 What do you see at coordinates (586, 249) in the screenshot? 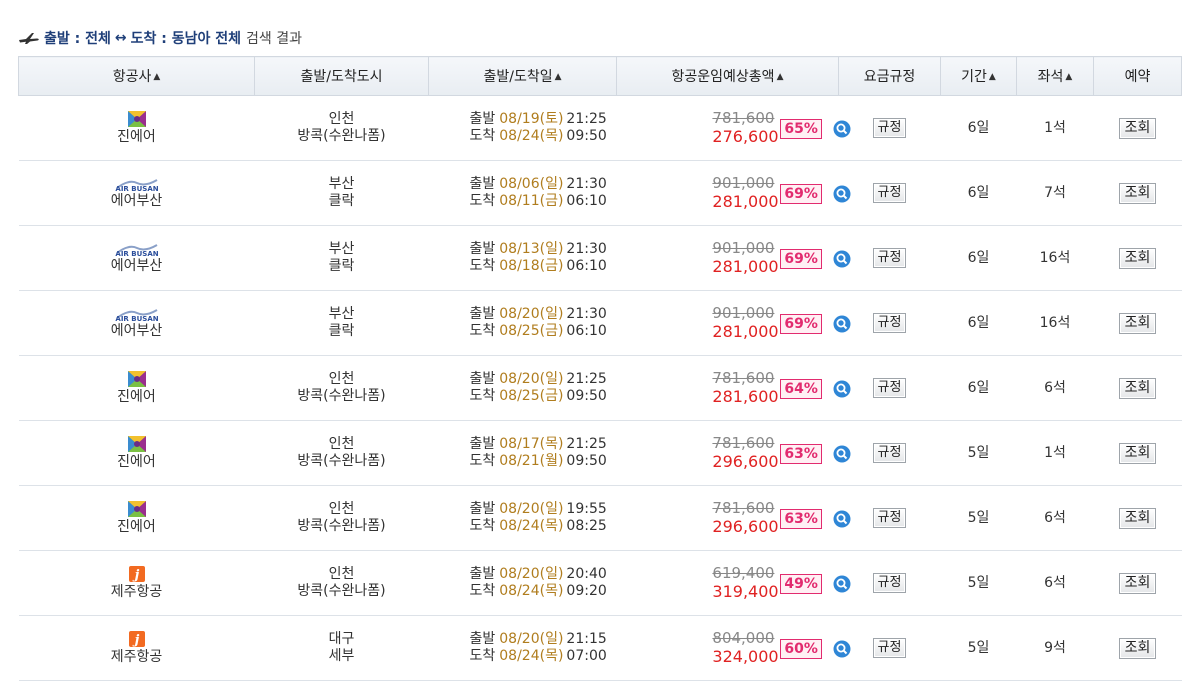
I see `departure-time: 21:30` at bounding box center [586, 249].